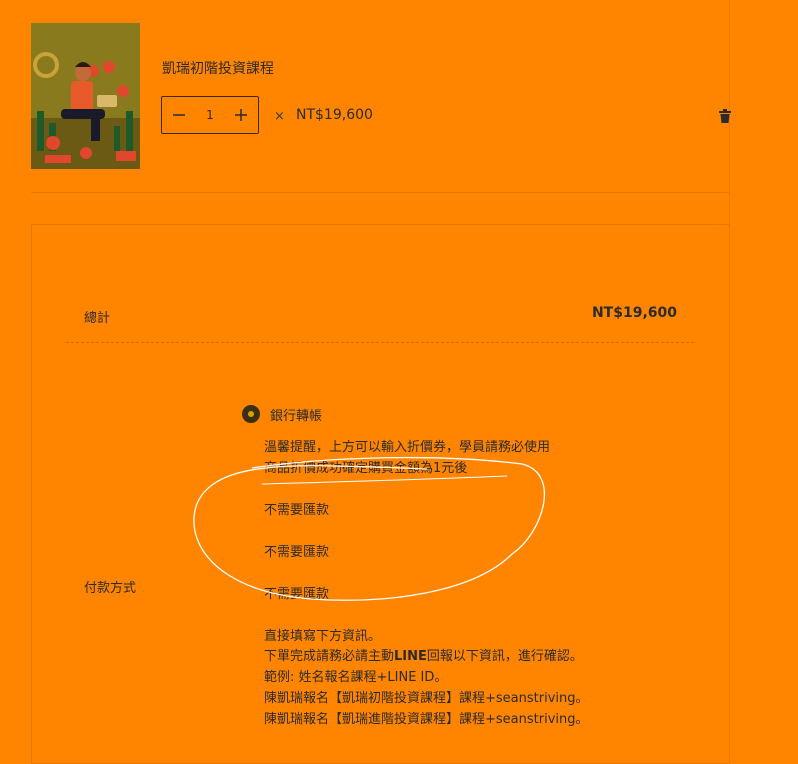  I want to click on minus-icon, so click(179, 115).